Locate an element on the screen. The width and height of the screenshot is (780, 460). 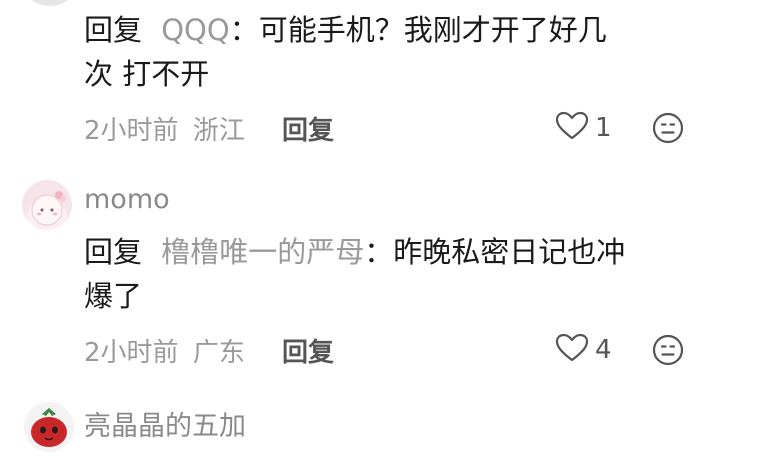
reply-target-user: 橹橹唯一的严母 is located at coordinates (262, 252).